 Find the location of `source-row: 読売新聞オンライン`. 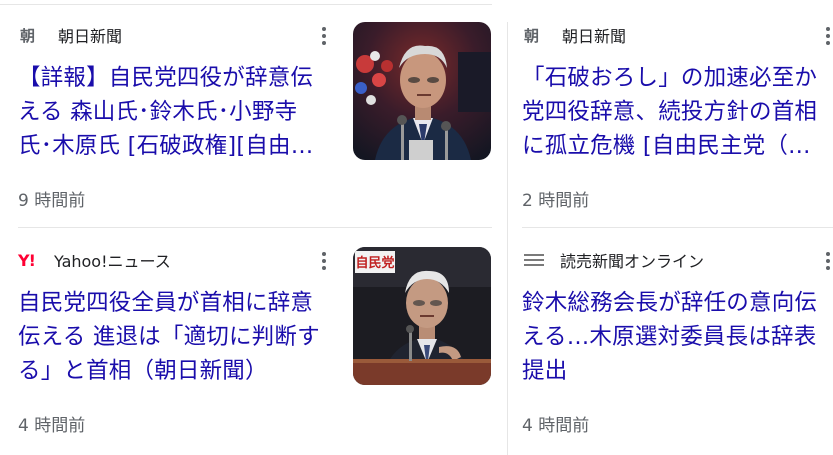

source-row: 読売新聞オンライン is located at coordinates (614, 260).